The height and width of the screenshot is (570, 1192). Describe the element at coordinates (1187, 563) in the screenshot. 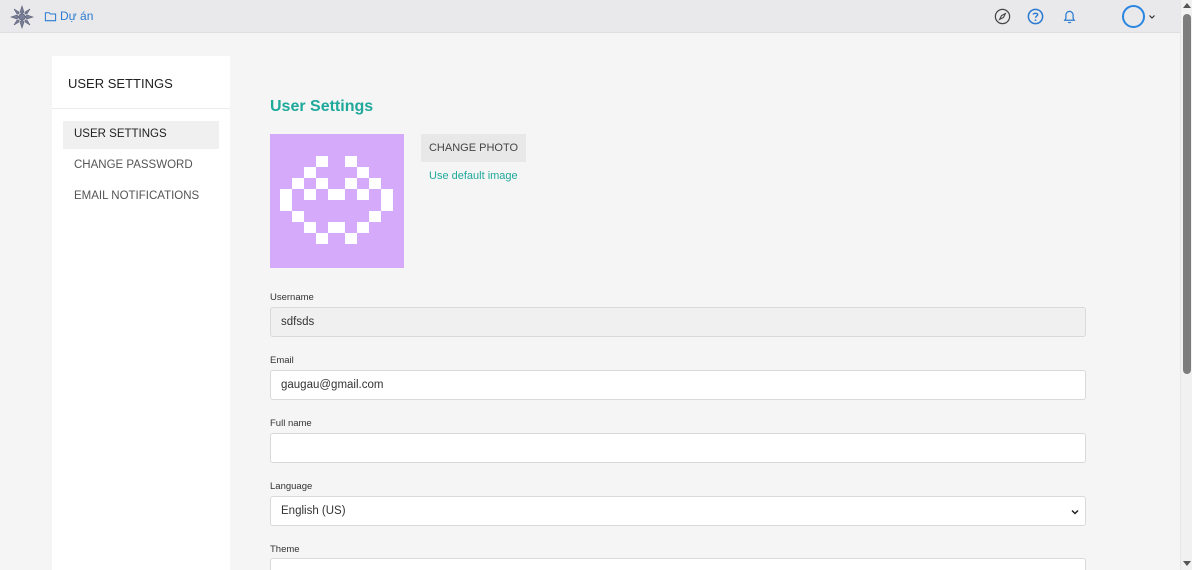

I see `scroll-down-arrow` at that location.